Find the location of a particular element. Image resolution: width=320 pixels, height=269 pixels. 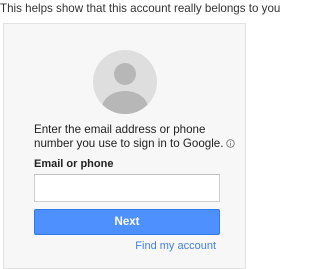

find-my-account-link: Find my account is located at coordinates (175, 246).